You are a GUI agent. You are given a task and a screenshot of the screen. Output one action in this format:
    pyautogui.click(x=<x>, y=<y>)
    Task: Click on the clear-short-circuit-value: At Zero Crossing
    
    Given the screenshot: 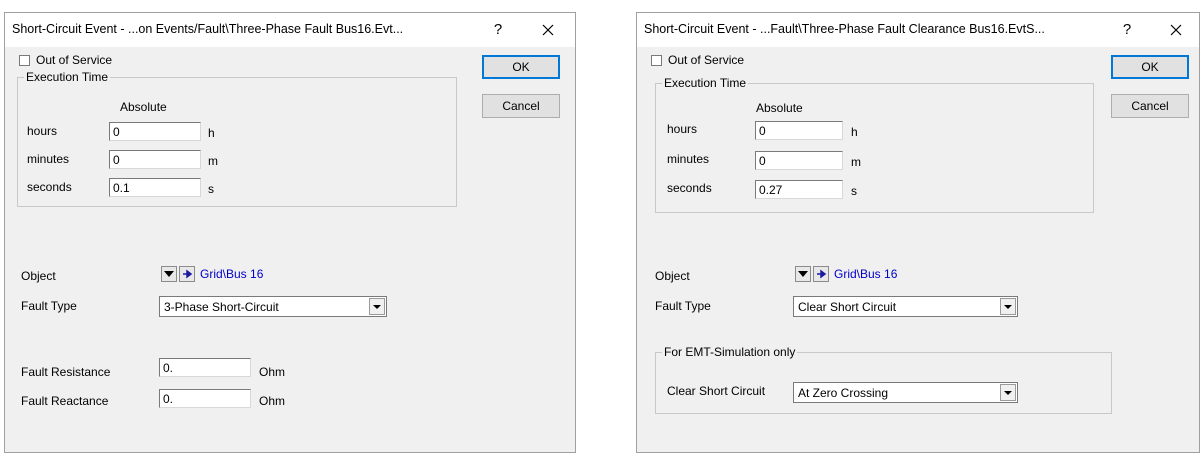 What is the action you would take?
    pyautogui.click(x=843, y=393)
    